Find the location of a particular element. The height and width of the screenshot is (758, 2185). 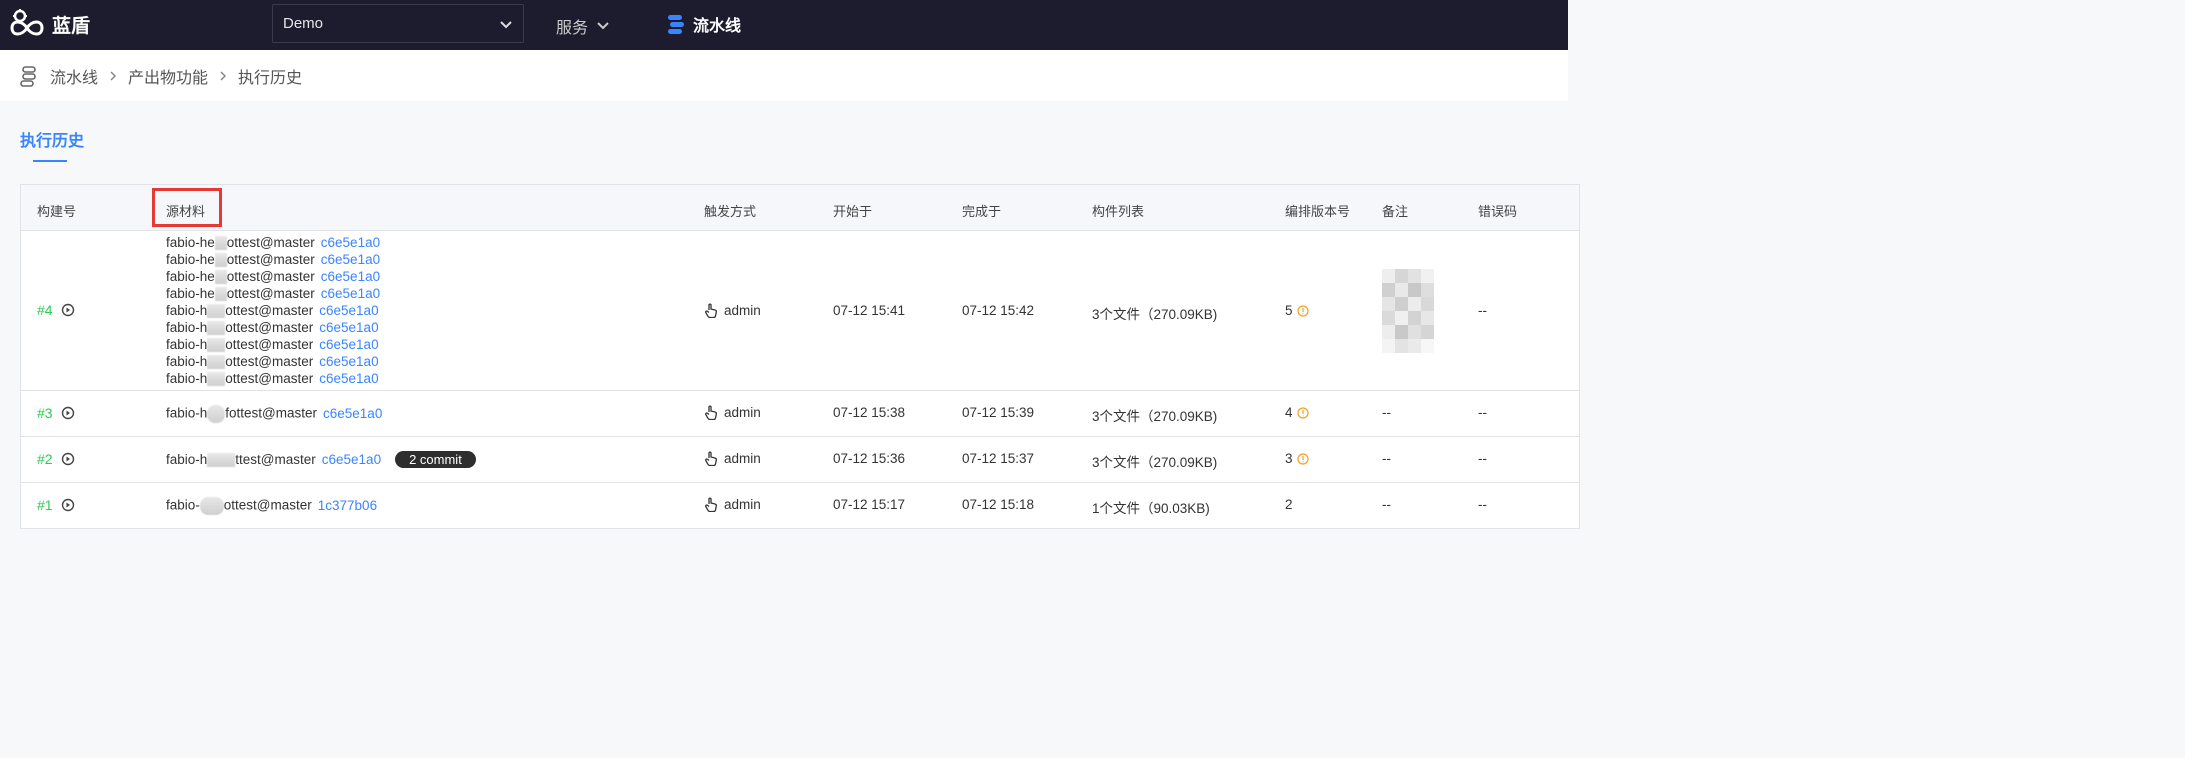

version-cell: 2 is located at coordinates (1289, 504).